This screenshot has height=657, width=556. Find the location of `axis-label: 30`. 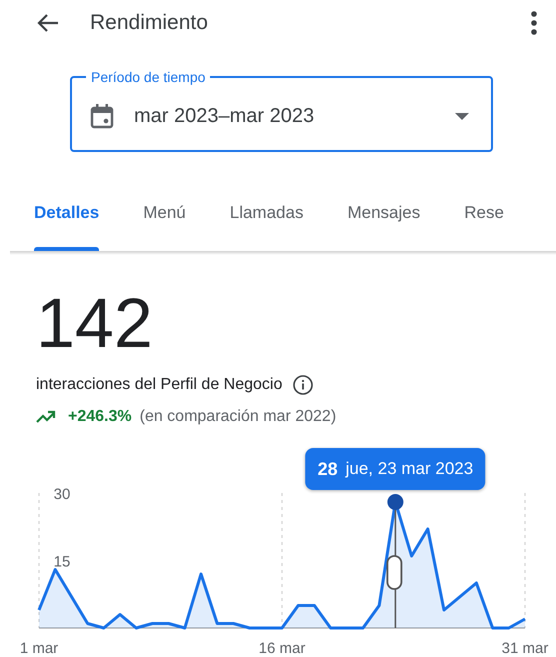

axis-label: 30 is located at coordinates (62, 494).